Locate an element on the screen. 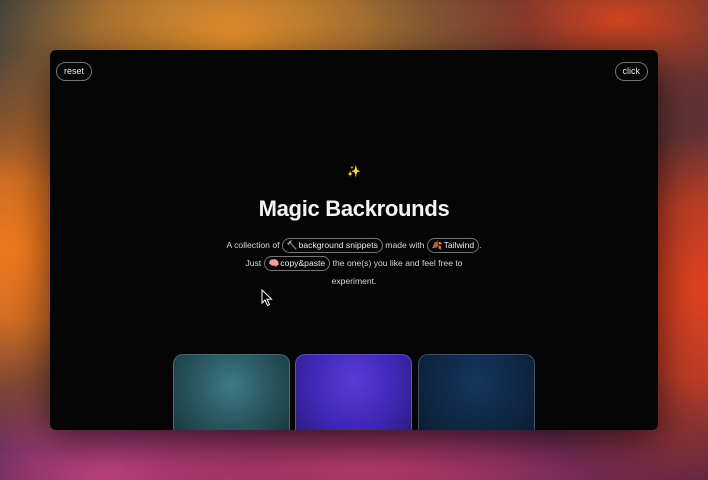  desc-text: the one(s) you like and feel free to is located at coordinates (397, 263).